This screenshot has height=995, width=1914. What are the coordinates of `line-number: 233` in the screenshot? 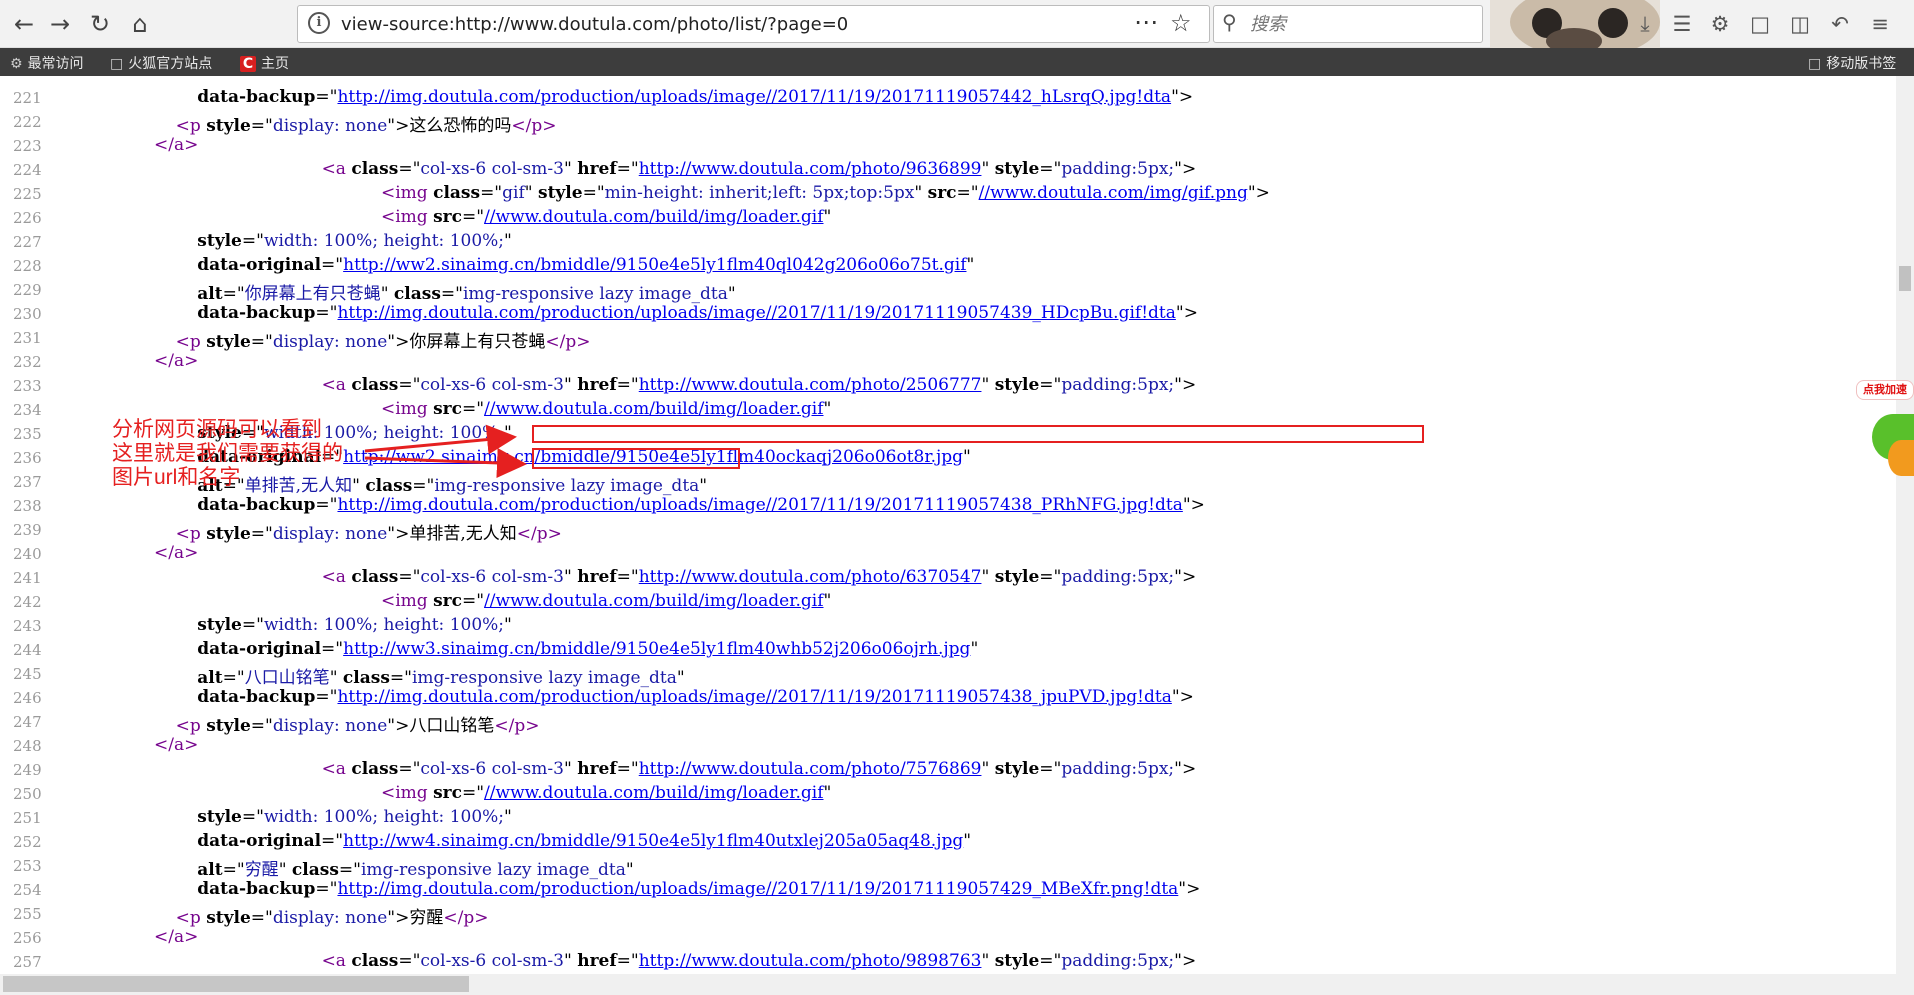 It's located at (27, 386).